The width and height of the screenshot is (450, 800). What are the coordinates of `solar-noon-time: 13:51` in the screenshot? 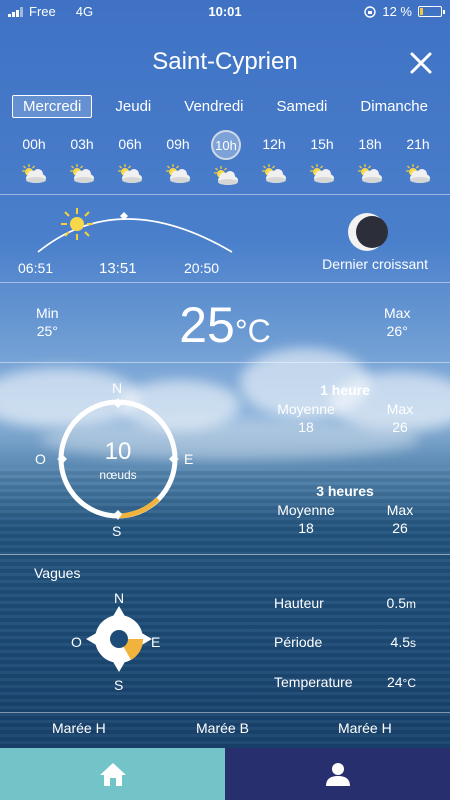 It's located at (118, 268).